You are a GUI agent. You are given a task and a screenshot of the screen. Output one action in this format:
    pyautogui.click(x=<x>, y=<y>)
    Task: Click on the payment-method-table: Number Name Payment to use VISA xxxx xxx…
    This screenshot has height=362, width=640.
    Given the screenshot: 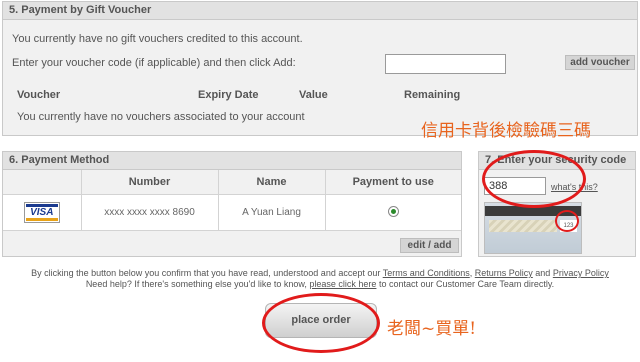 What is the action you would take?
    pyautogui.click(x=232, y=200)
    